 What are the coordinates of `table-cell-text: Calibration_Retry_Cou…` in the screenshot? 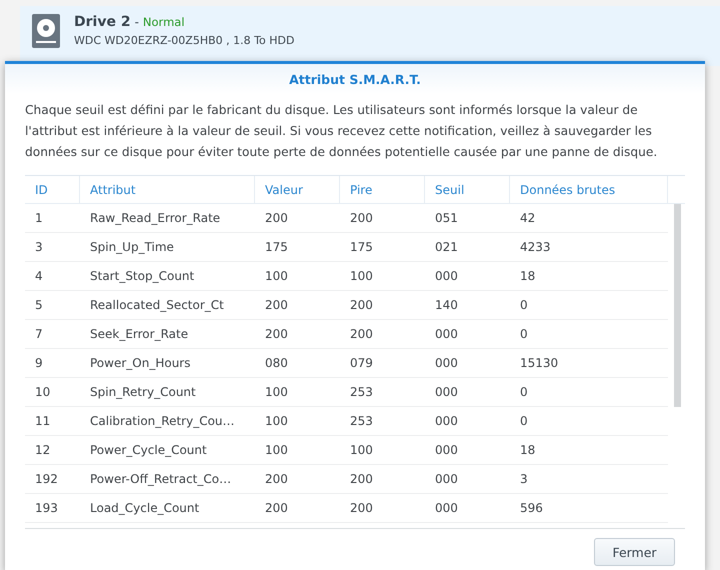 It's located at (162, 421).